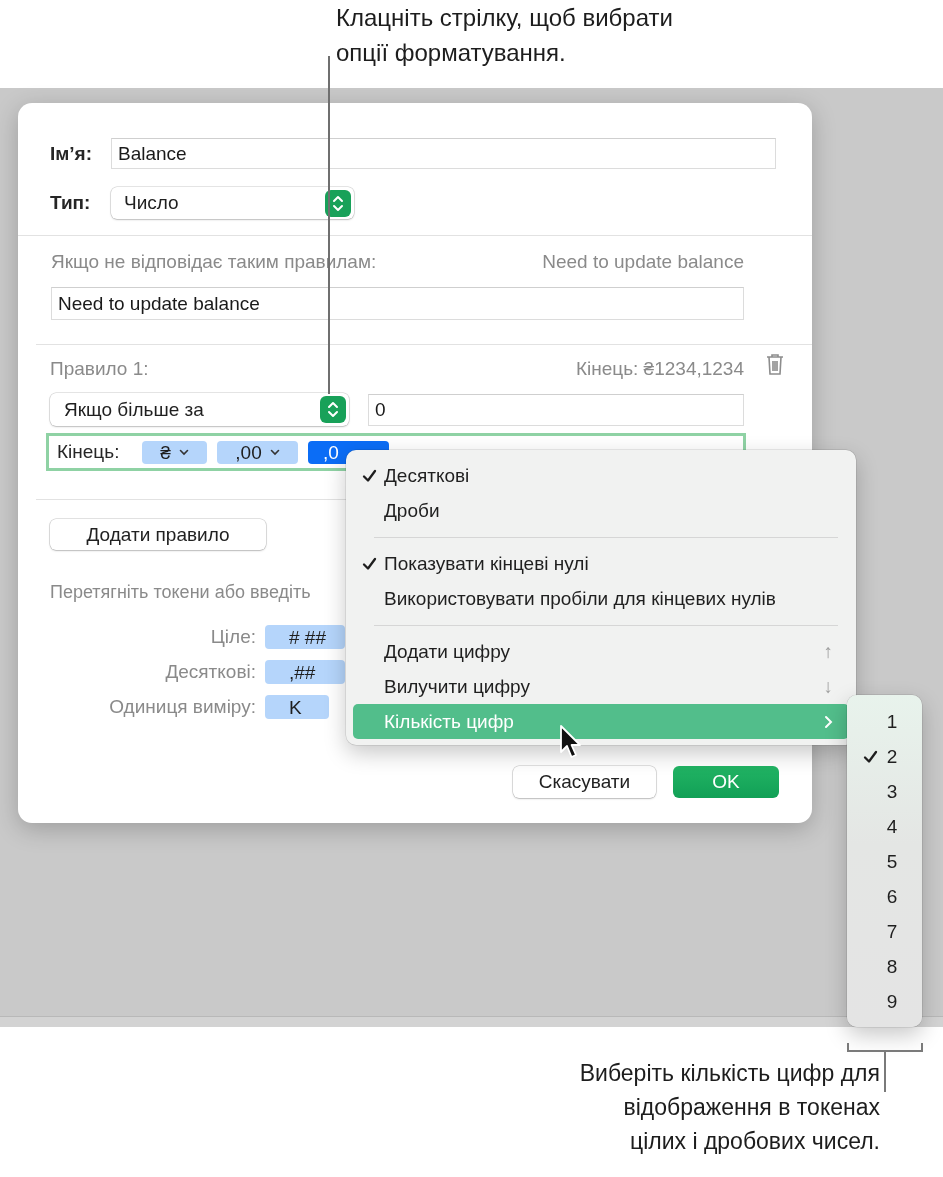  What do you see at coordinates (828, 686) in the screenshot?
I see `shortcut-key: ↓` at bounding box center [828, 686].